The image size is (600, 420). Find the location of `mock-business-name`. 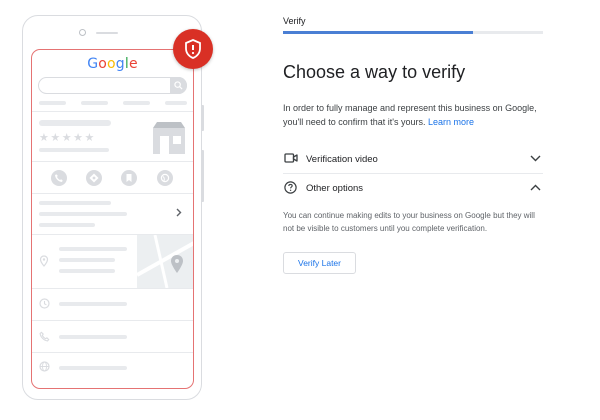

mock-business-name is located at coordinates (75, 123).